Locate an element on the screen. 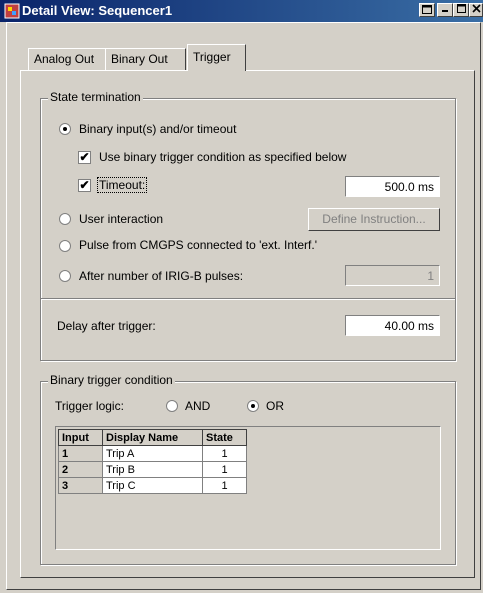  column-header-display-name: Display Name is located at coordinates (152, 437).